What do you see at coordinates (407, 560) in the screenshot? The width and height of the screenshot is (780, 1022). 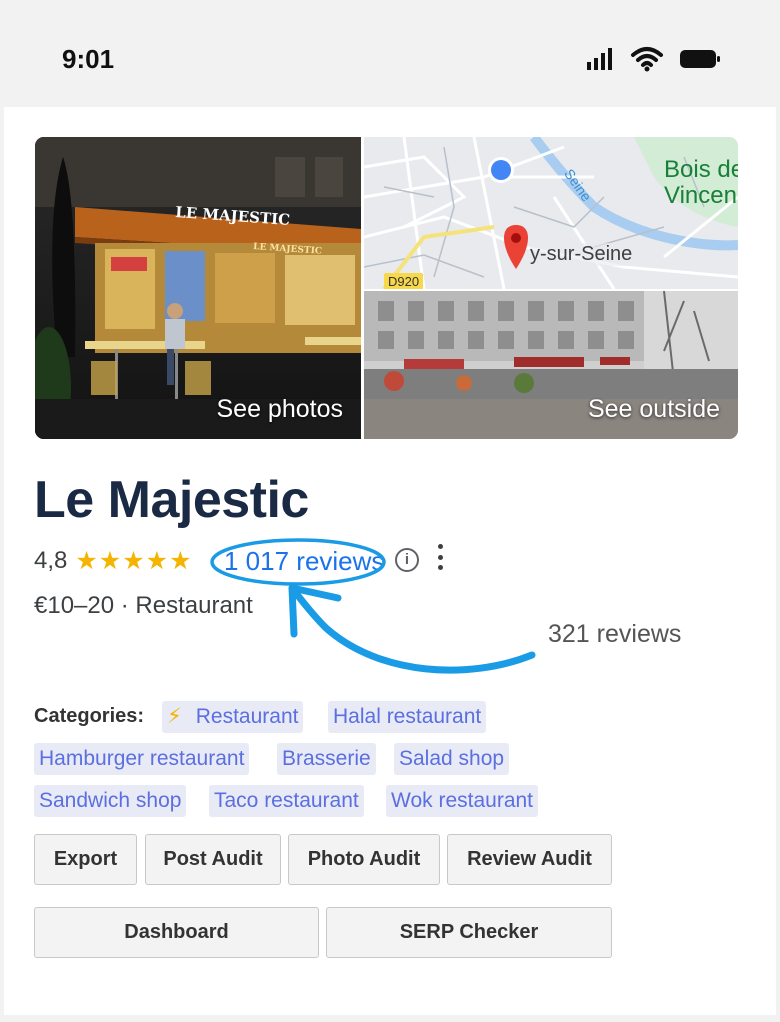 I see `info-icon: i` at bounding box center [407, 560].